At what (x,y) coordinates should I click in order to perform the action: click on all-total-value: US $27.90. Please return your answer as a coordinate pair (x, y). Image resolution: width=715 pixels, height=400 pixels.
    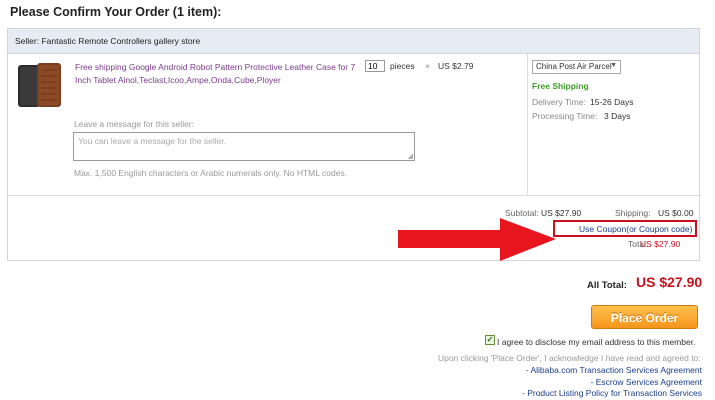
    Looking at the image, I should click on (669, 282).